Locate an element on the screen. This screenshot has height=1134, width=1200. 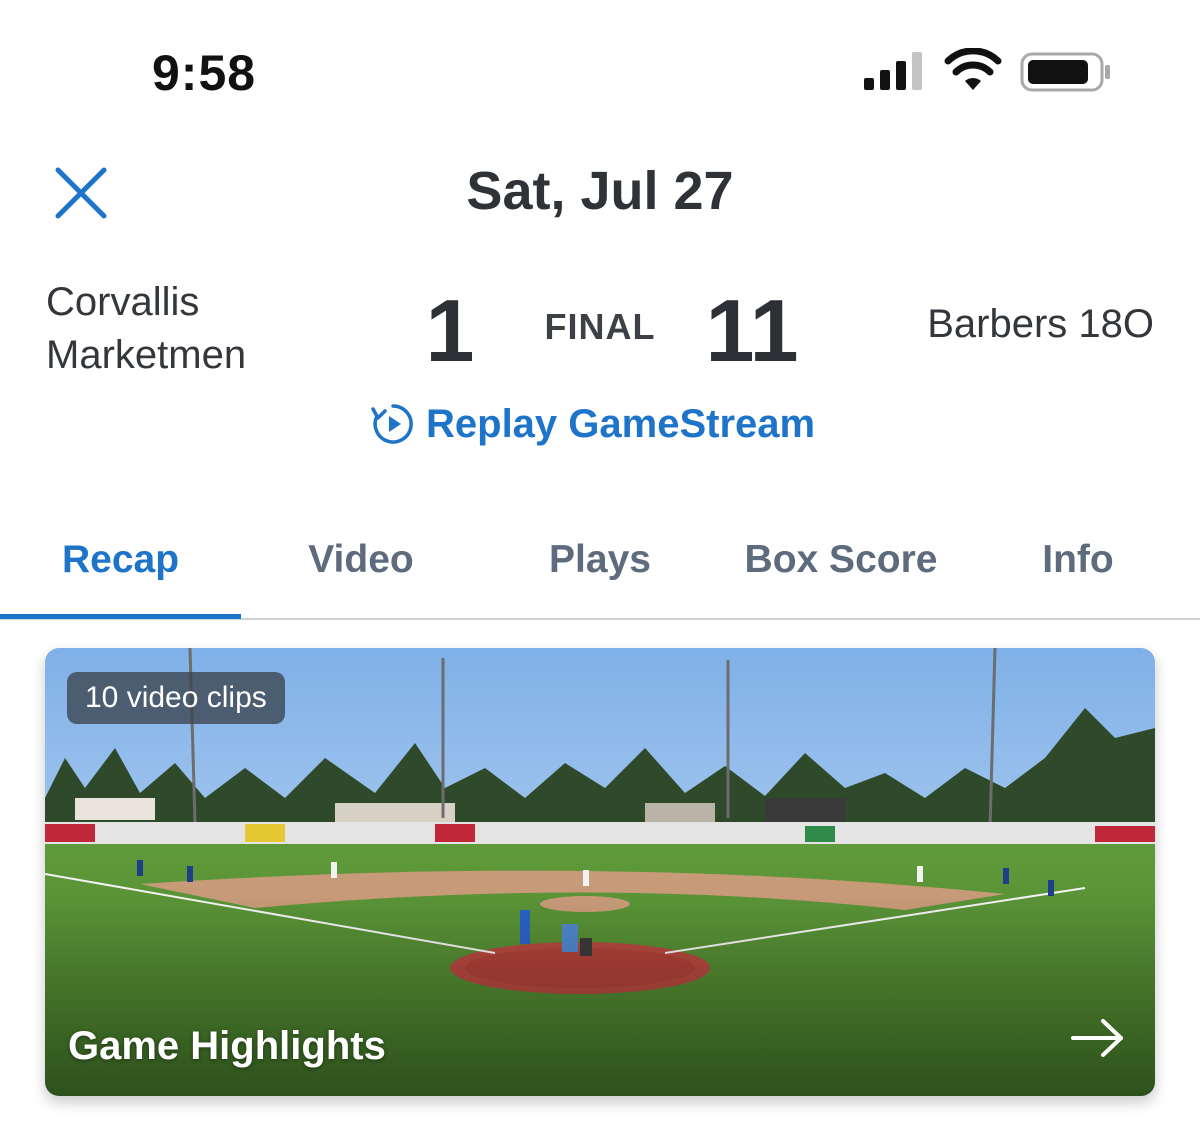
home-score: 11 is located at coordinates (752, 330).